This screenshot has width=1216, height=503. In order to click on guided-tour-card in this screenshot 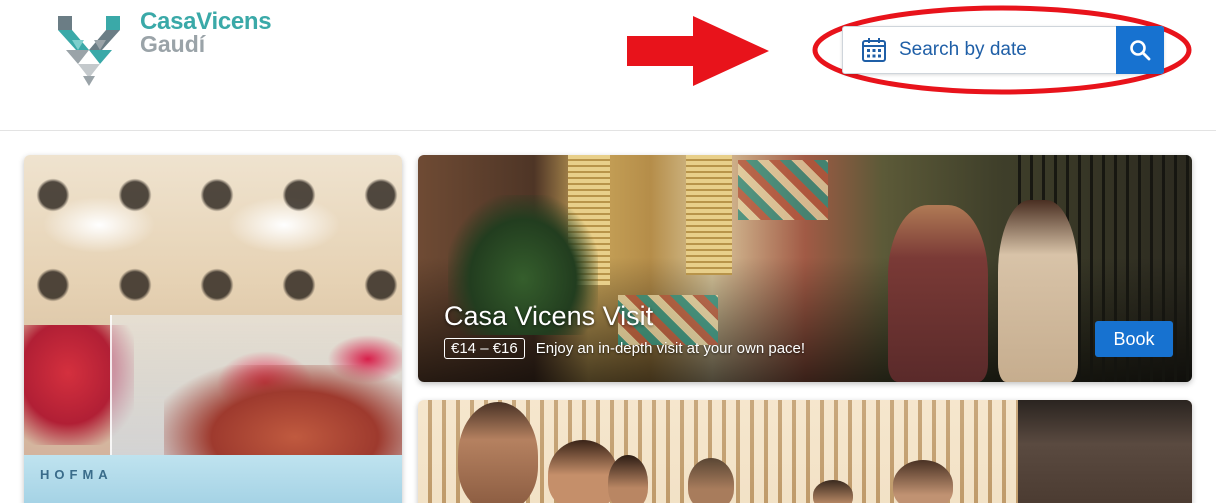, I will do `click(805, 451)`.